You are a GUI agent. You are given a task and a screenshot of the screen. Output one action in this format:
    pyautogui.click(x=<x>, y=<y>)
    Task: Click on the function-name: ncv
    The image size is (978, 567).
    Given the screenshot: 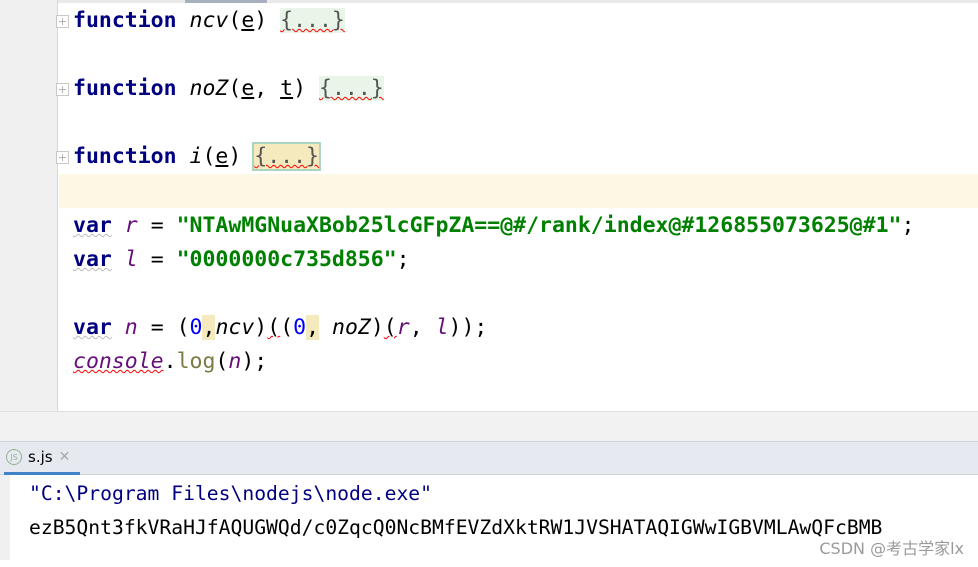 What is the action you would take?
    pyautogui.click(x=209, y=20)
    